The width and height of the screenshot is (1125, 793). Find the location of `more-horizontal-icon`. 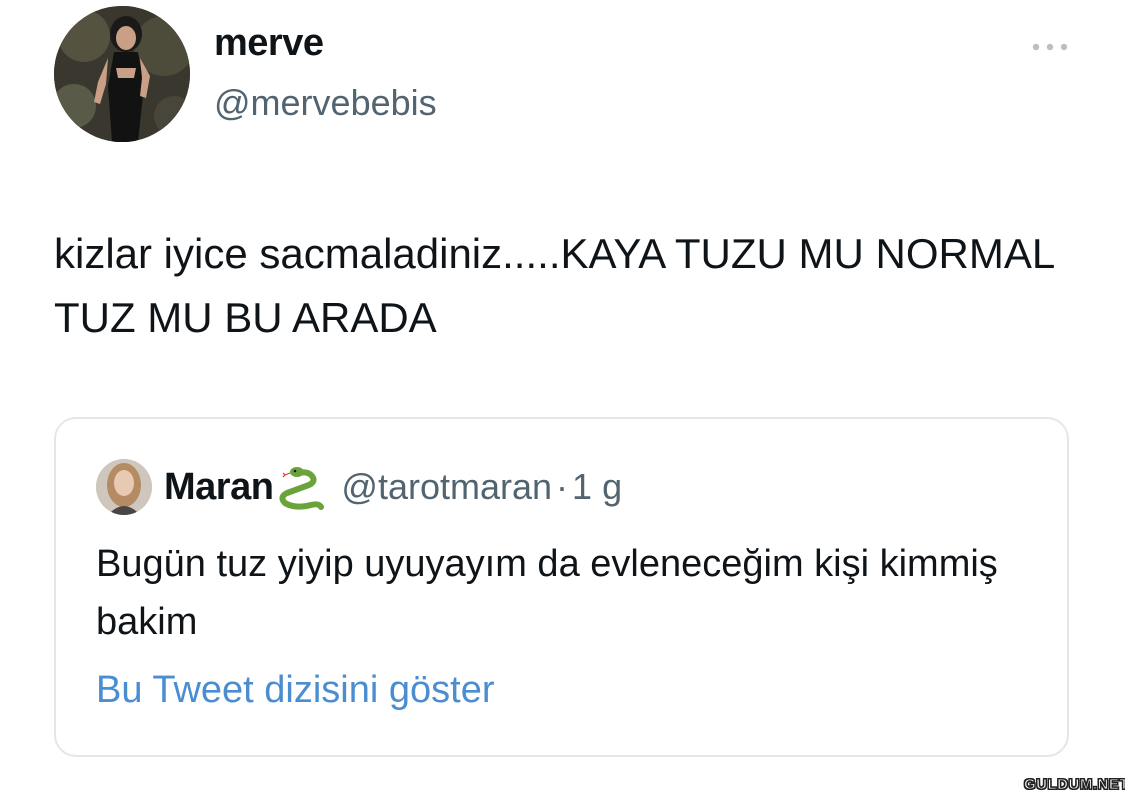

more-horizontal-icon is located at coordinates (1050, 47).